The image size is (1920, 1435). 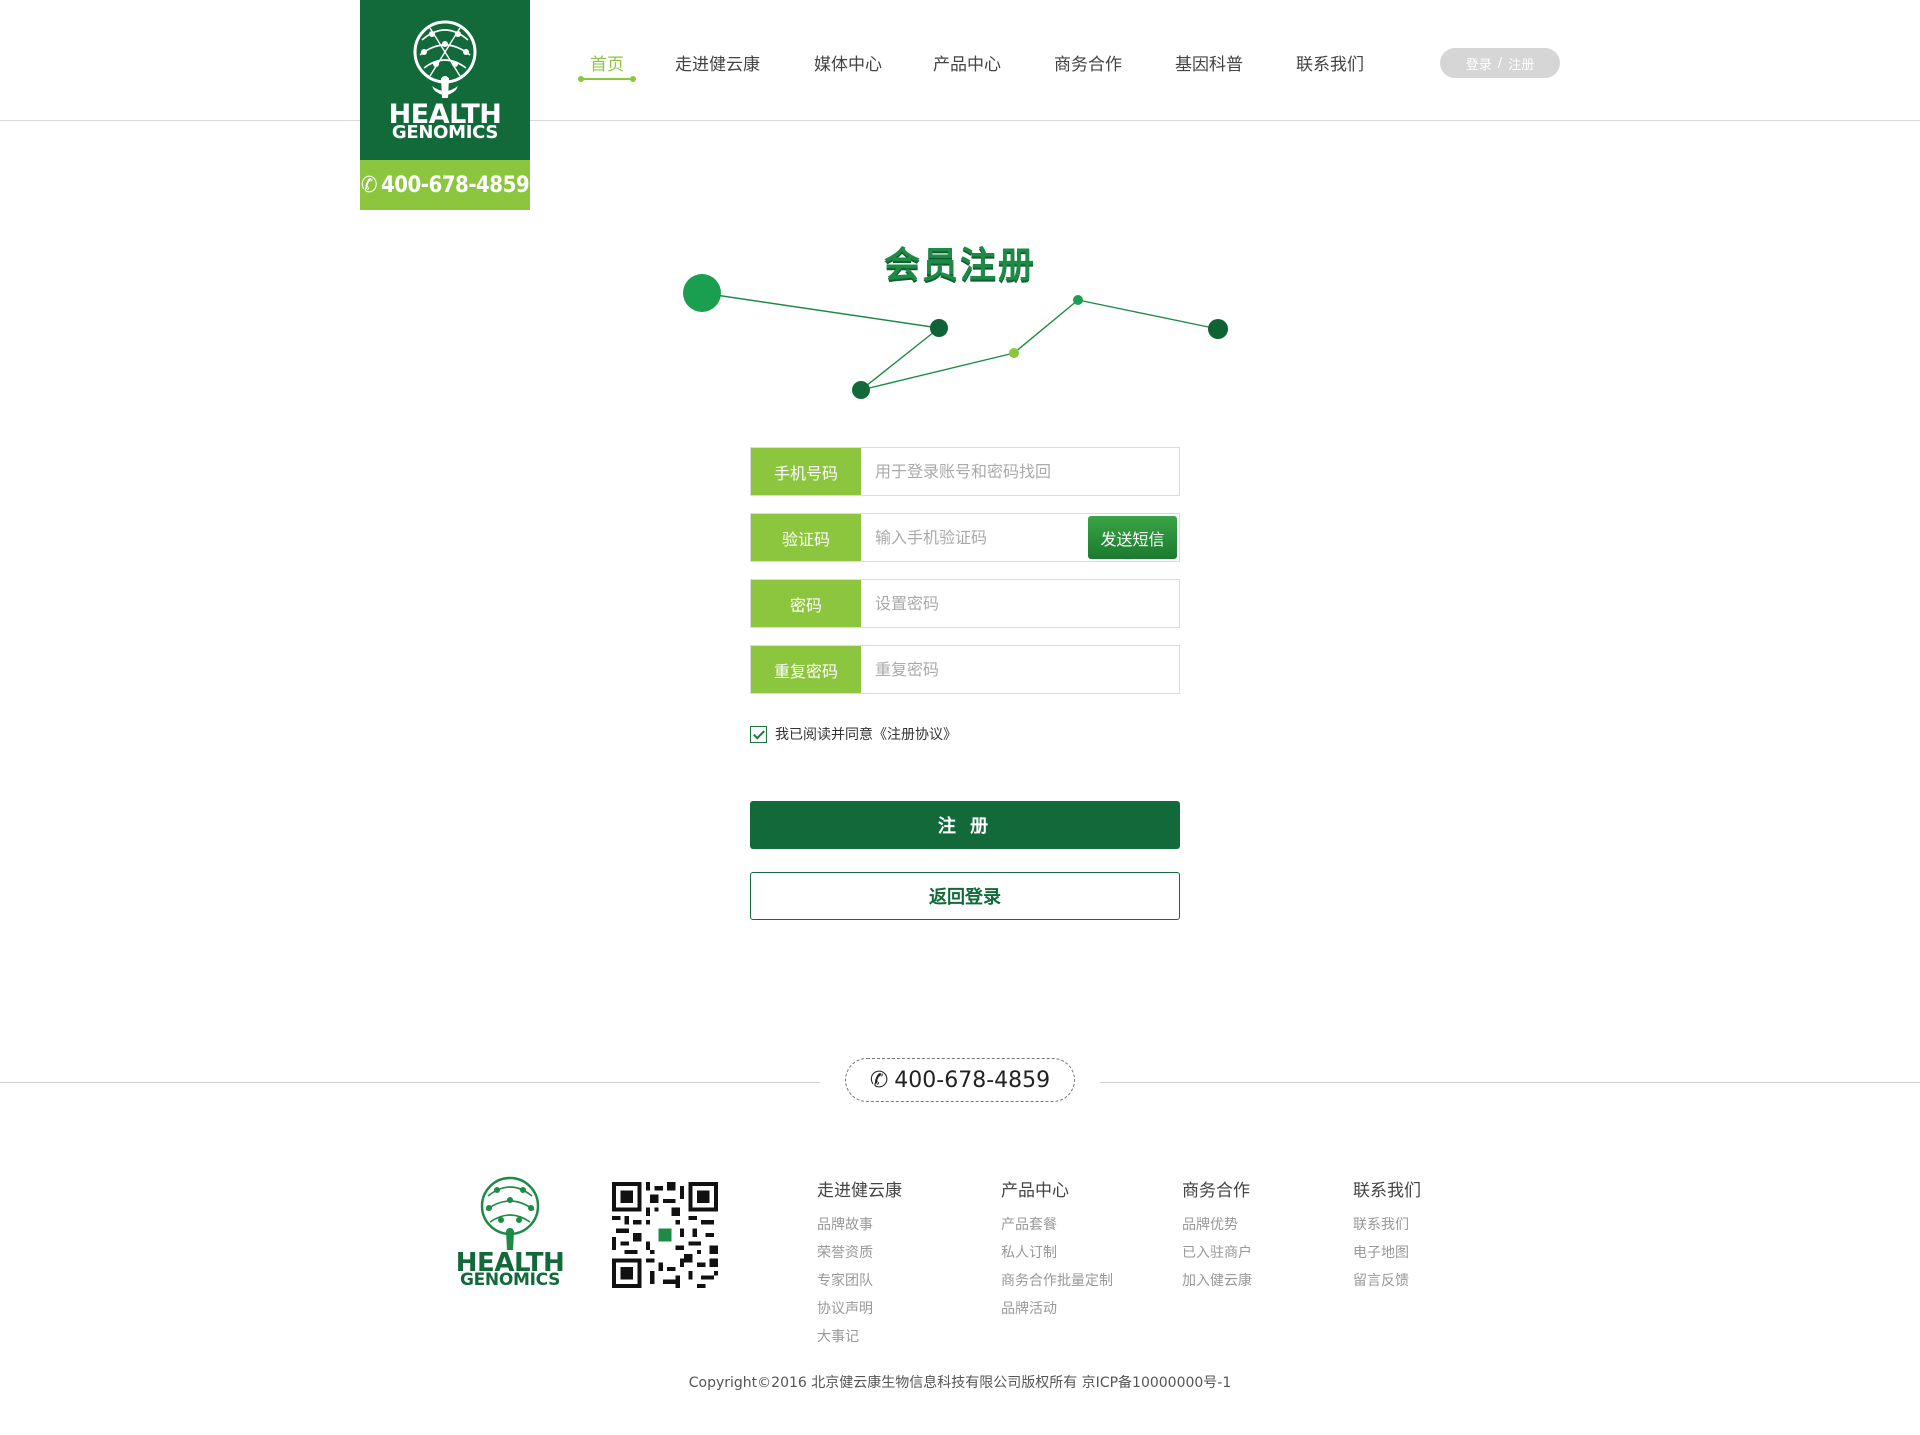 I want to click on repeat-password-label: 重复密码, so click(x=806, y=669).